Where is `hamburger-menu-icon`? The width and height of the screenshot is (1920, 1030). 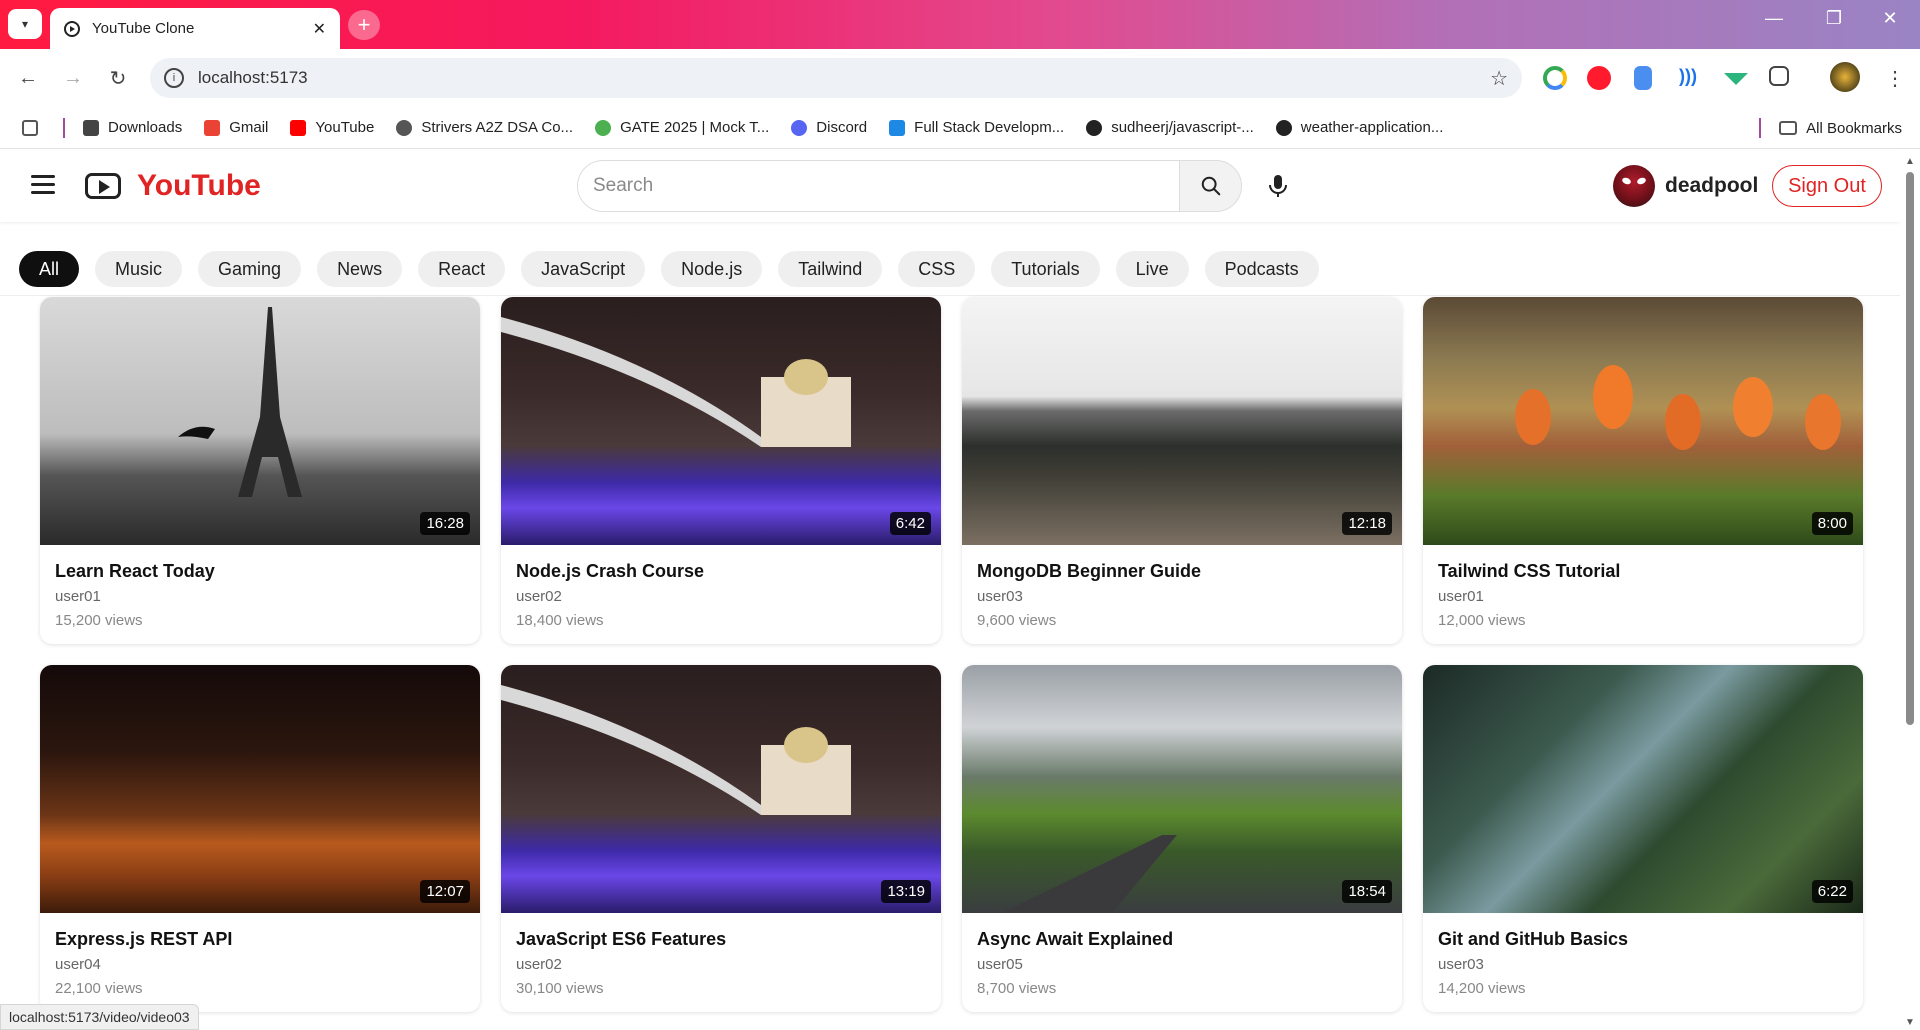
hamburger-menu-icon is located at coordinates (43, 185).